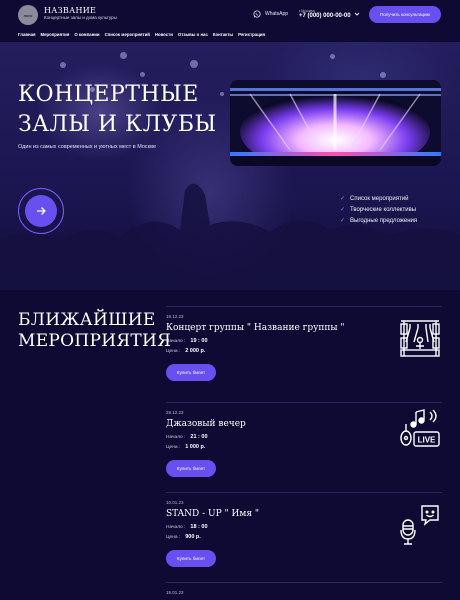 Image resolution: width=460 pixels, height=600 pixels. Describe the element at coordinates (108, 94) in the screenshot. I see `hero-title-line-1: КОНЦЕРТНЫЕ` at that location.